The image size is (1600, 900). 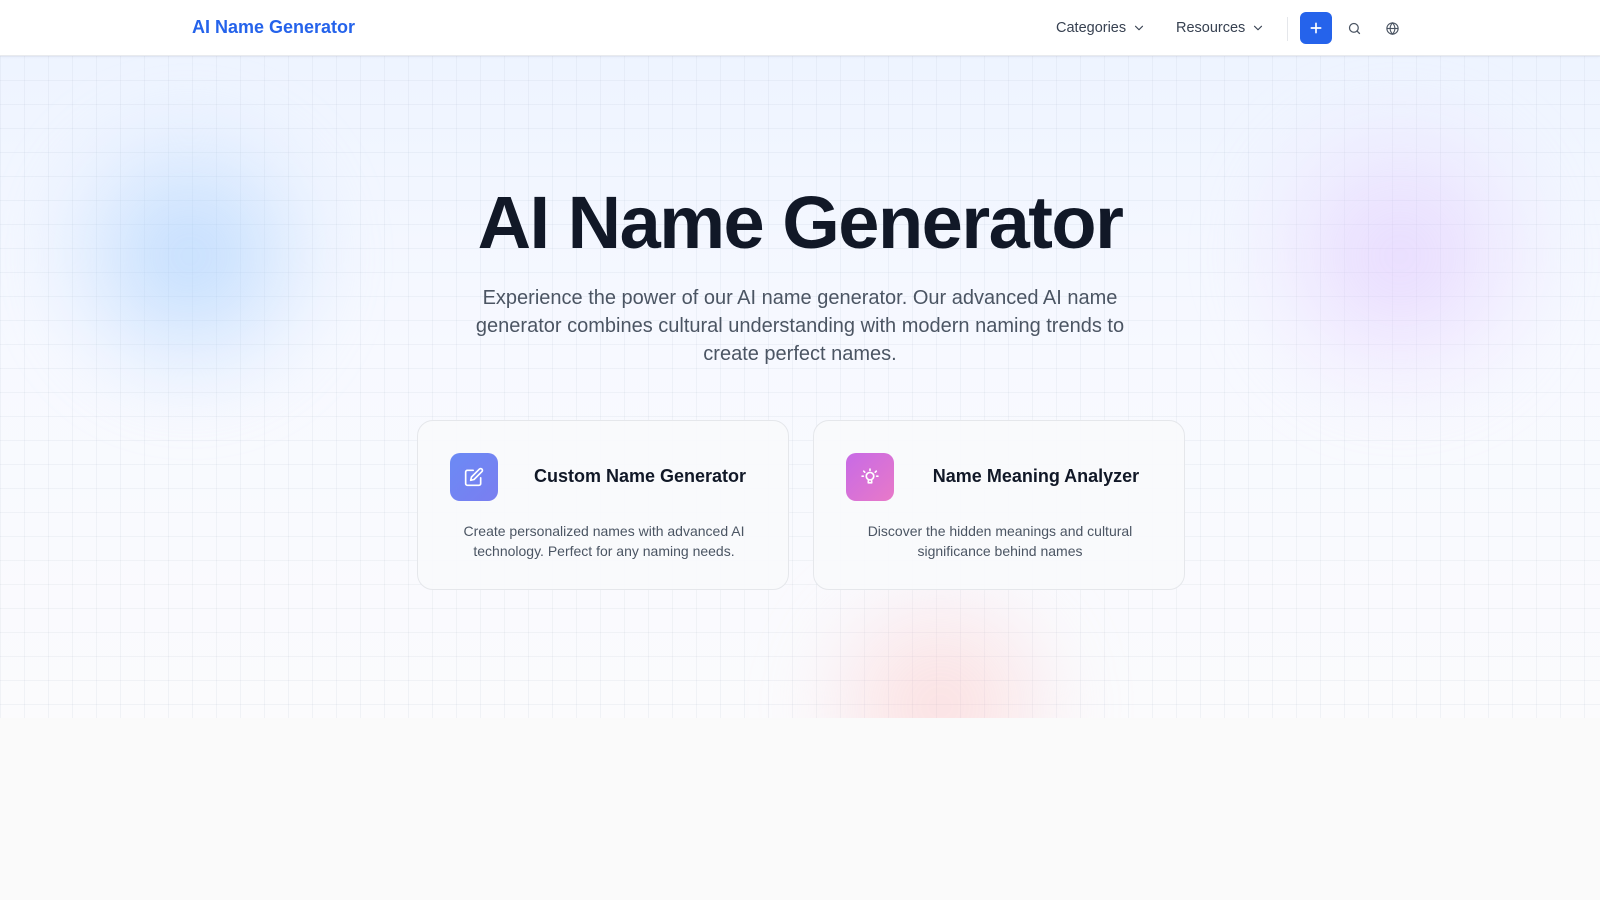 I want to click on nav-categories-menu: Categories, so click(x=1101, y=28).